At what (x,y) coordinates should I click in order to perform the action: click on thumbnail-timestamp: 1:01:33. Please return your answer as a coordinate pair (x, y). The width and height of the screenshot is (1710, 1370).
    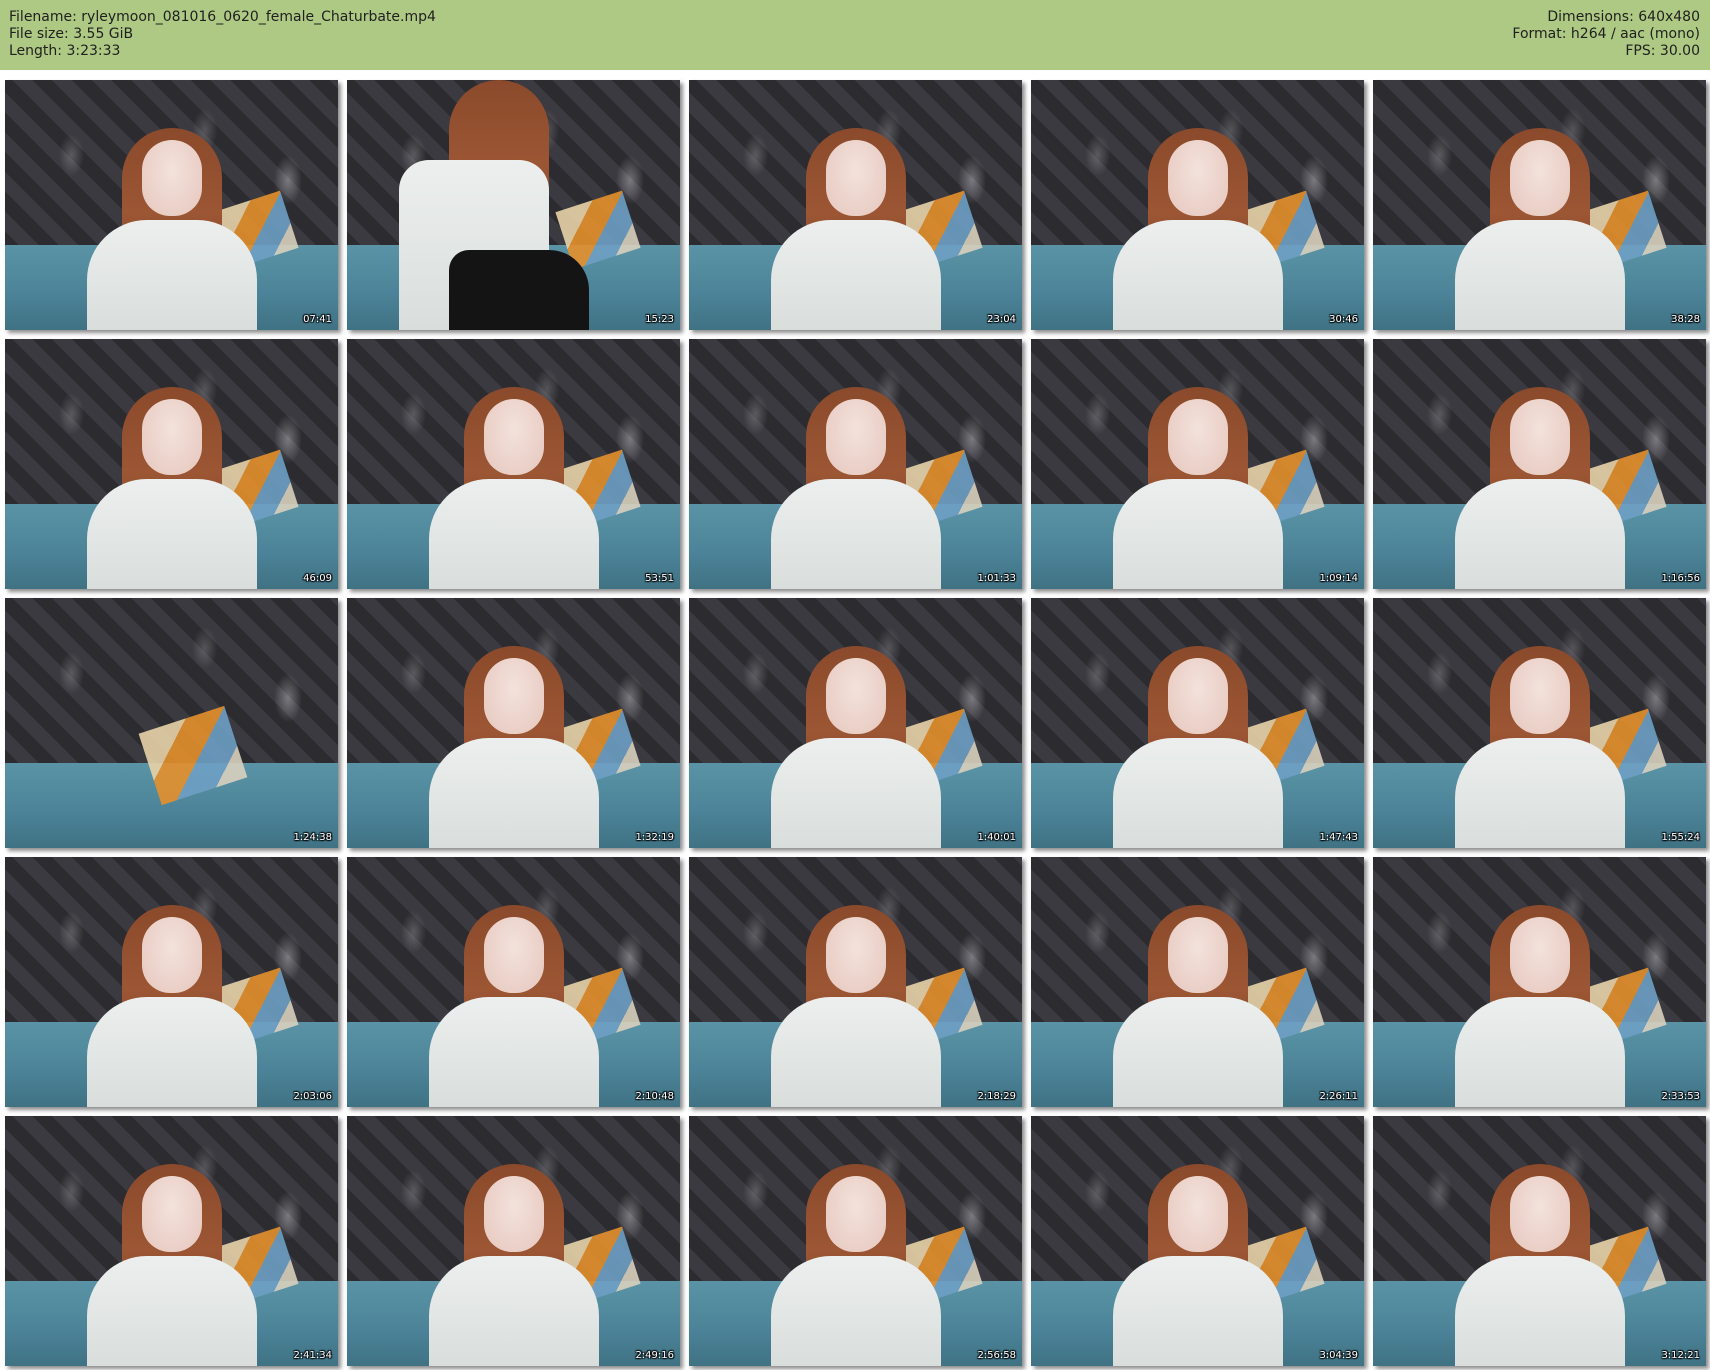
    Looking at the image, I should click on (996, 578).